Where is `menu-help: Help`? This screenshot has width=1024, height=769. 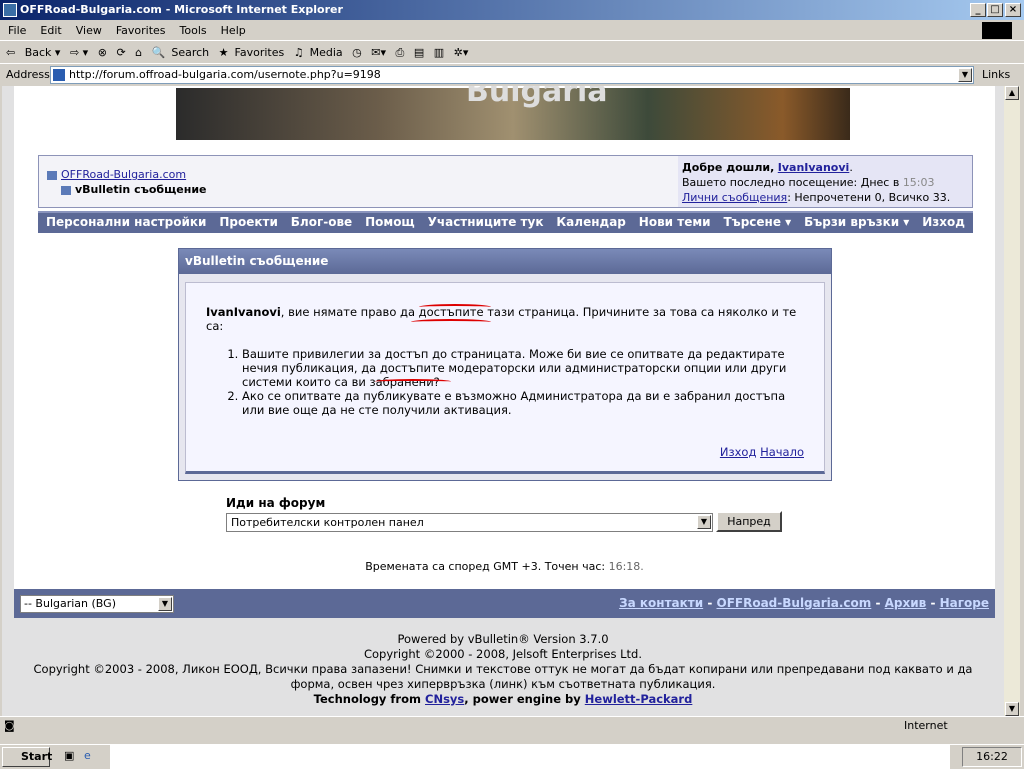 menu-help: Help is located at coordinates (233, 30).